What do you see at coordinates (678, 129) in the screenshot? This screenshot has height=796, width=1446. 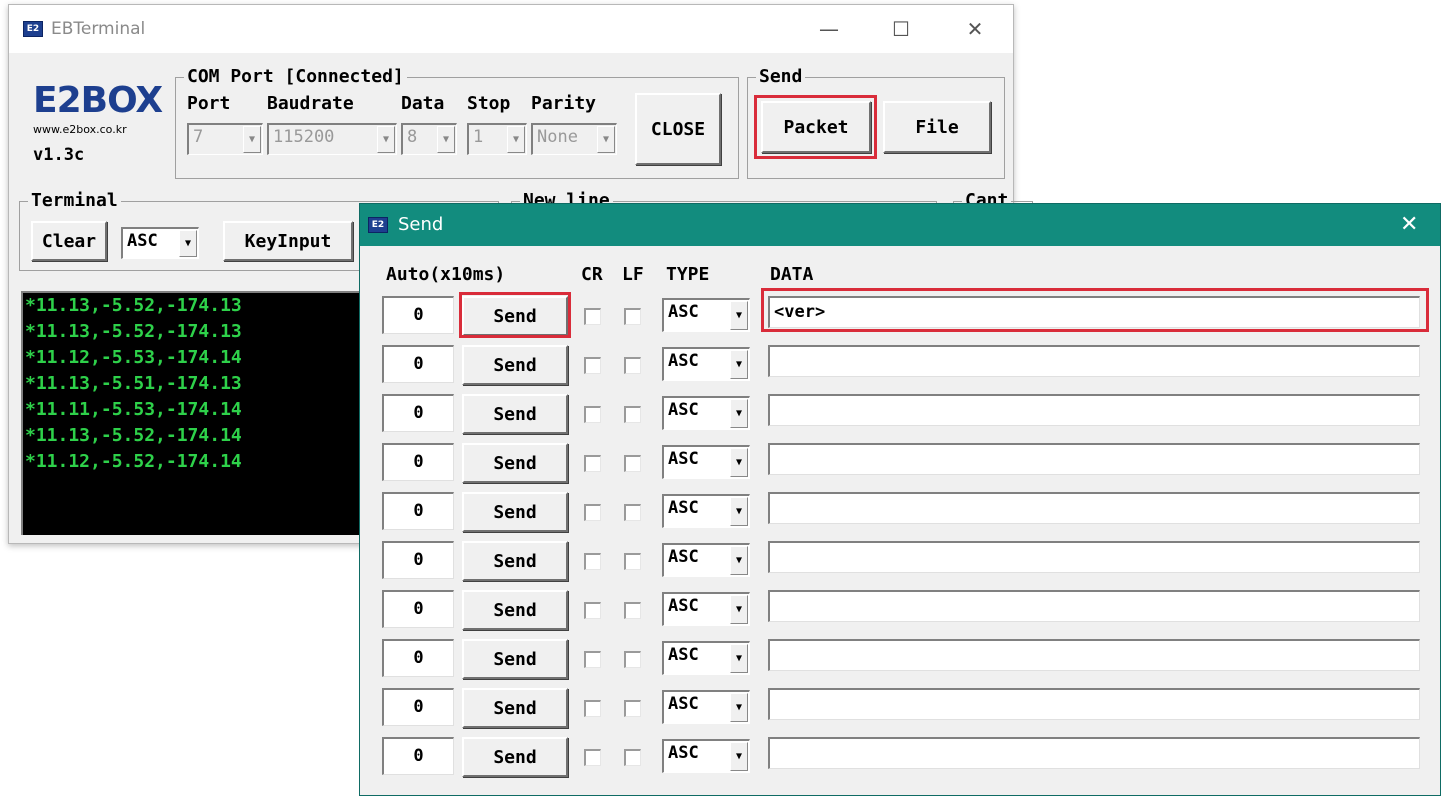 I see `close-port-button: CLOSE` at bounding box center [678, 129].